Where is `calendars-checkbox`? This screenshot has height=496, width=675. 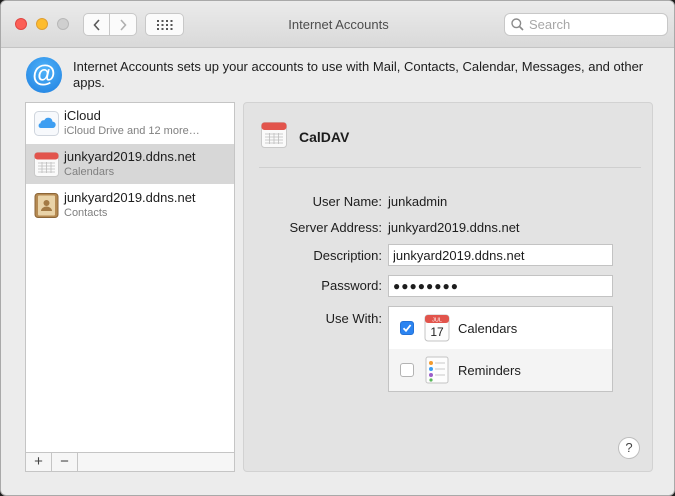
calendars-checkbox is located at coordinates (407, 328).